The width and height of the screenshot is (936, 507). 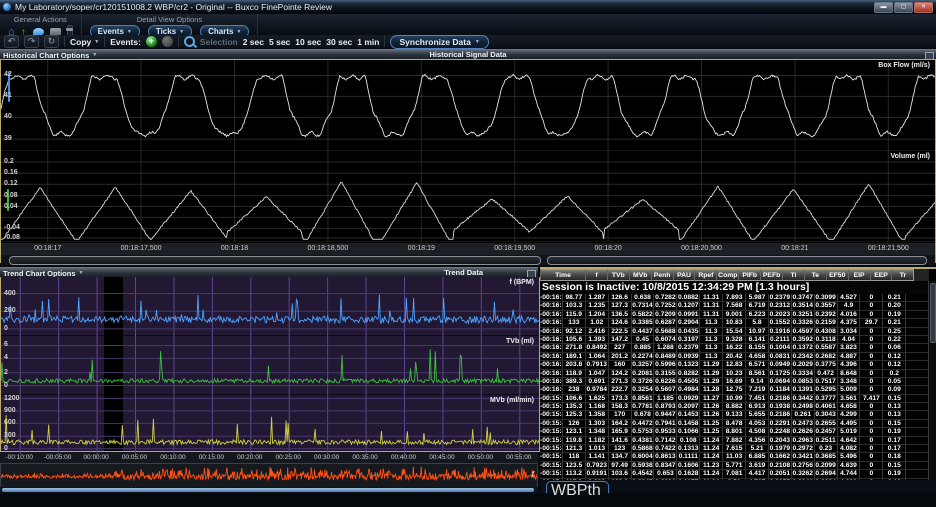 I want to click on cell-value: 1.182, so click(x=597, y=440).